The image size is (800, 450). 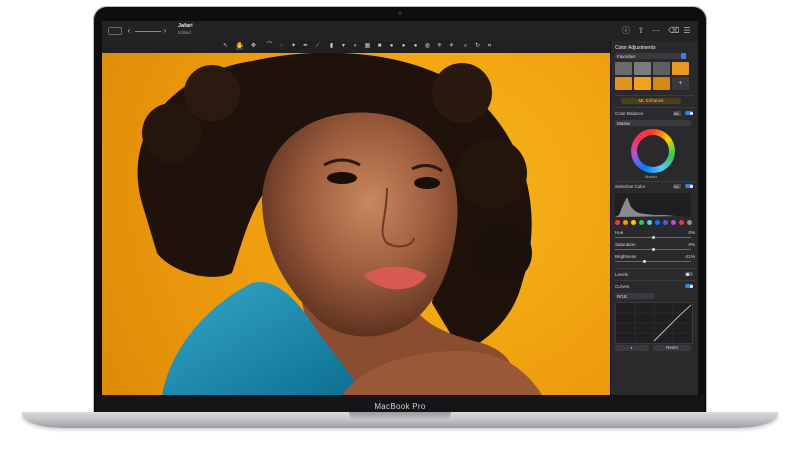 I want to click on rotate-tool-icon: ↻, so click(x=477, y=46).